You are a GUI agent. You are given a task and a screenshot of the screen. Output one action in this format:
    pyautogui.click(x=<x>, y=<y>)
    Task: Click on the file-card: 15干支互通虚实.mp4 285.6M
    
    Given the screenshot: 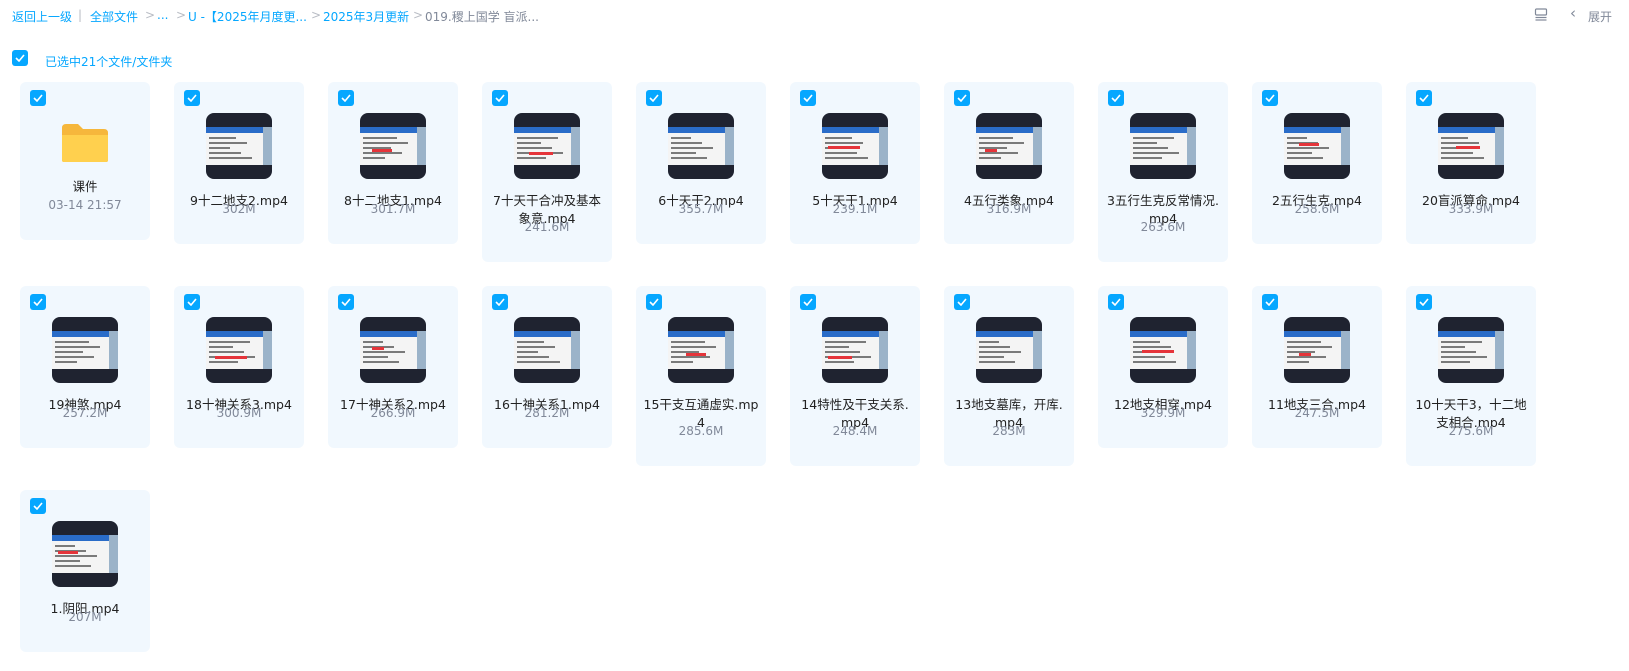 What is the action you would take?
    pyautogui.click(x=701, y=376)
    